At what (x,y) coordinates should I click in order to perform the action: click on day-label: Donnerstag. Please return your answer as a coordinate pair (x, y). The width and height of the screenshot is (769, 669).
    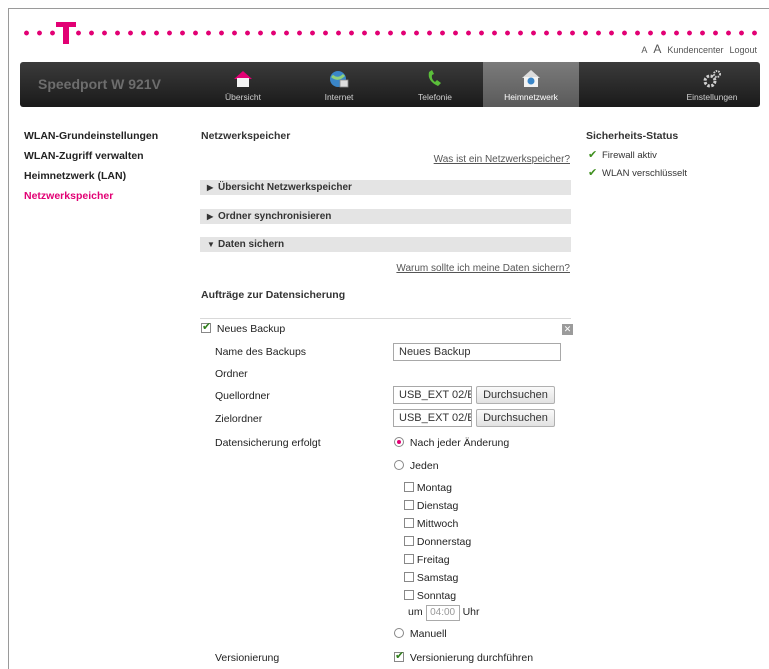
    Looking at the image, I should click on (444, 542).